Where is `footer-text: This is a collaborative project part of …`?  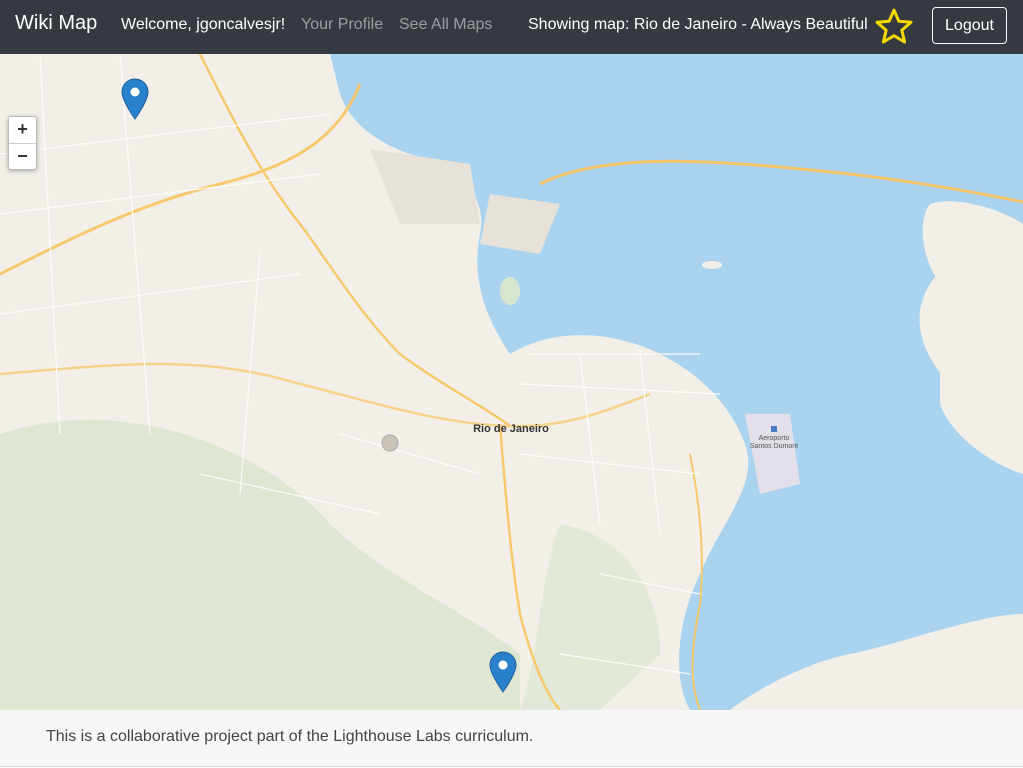 footer-text: This is a collaborative project part of … is located at coordinates (290, 736).